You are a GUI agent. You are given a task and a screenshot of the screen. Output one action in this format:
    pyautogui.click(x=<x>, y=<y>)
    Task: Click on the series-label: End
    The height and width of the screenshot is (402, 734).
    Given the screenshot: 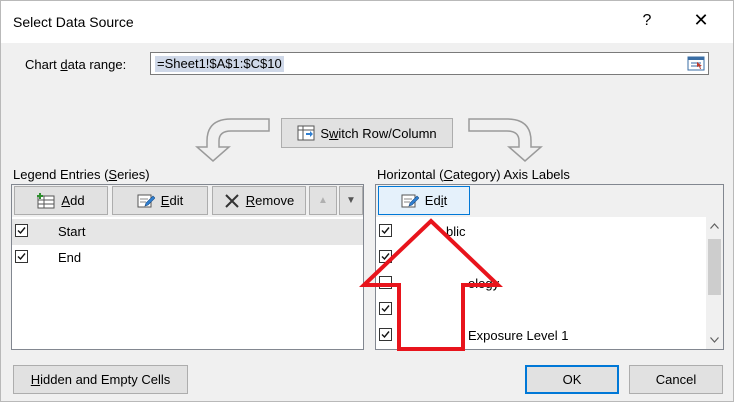 What is the action you would take?
    pyautogui.click(x=70, y=257)
    